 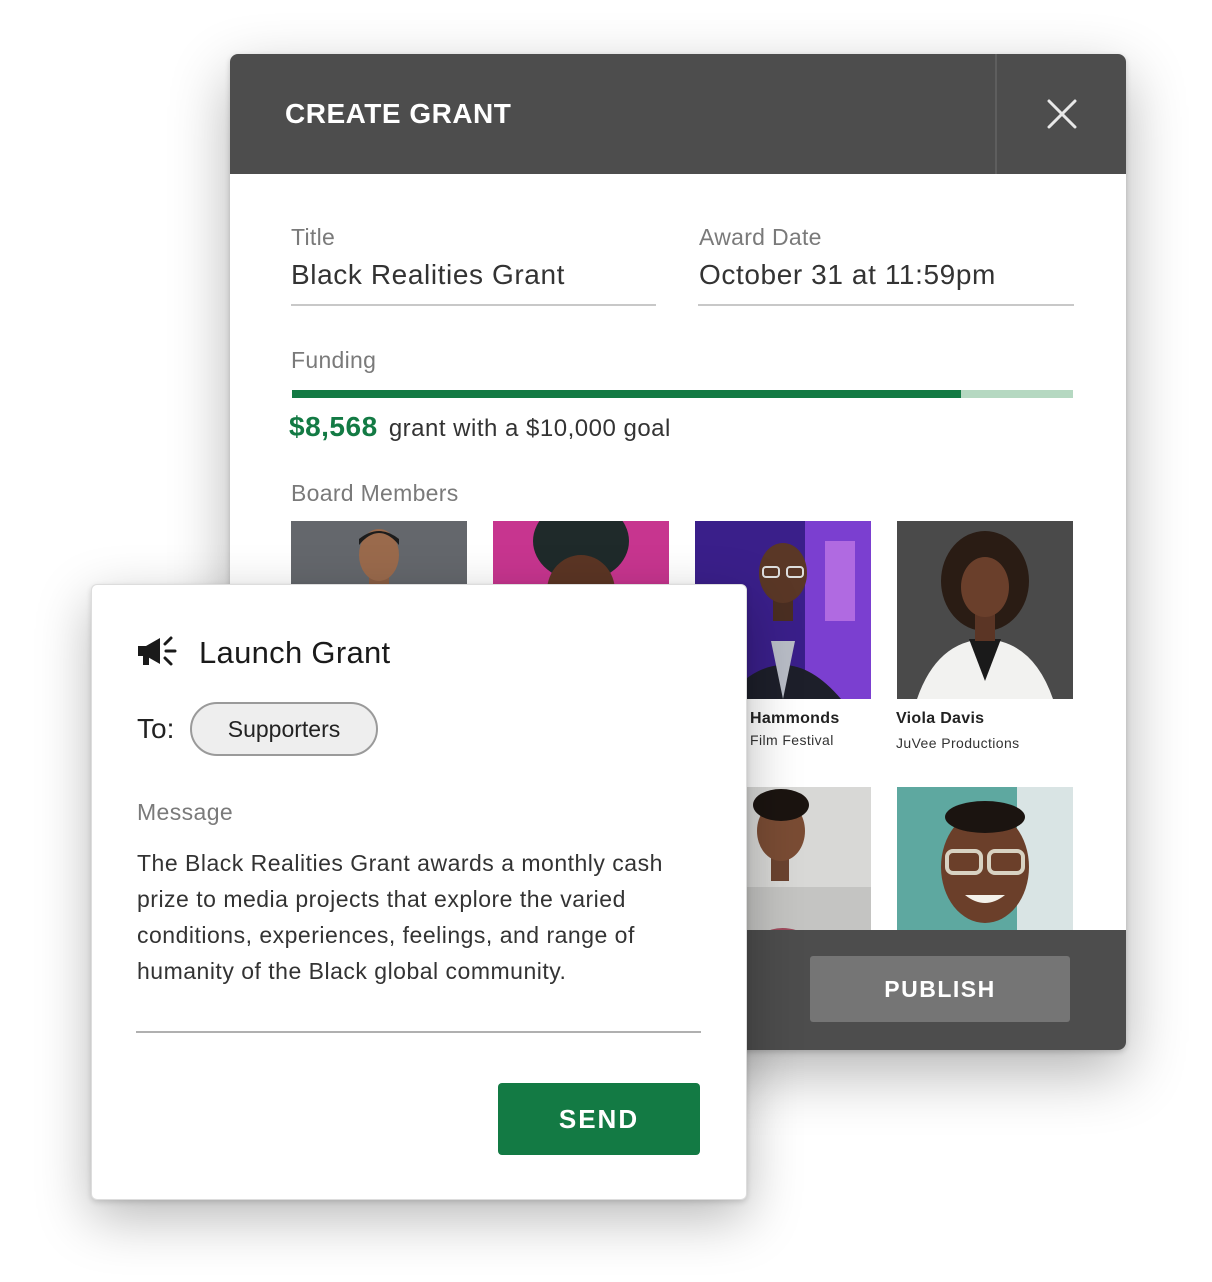 What do you see at coordinates (313, 237) in the screenshot?
I see `title-field-label: Title` at bounding box center [313, 237].